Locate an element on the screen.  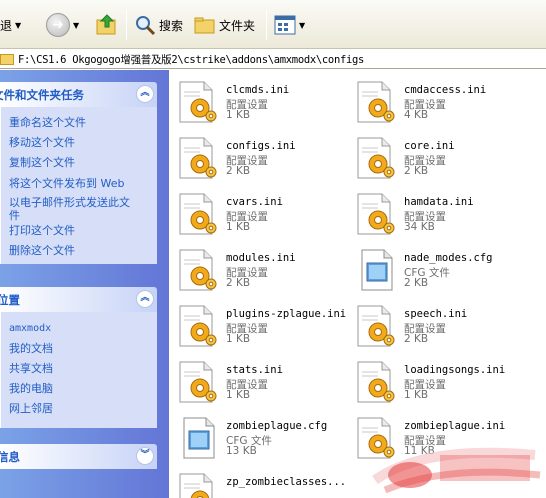
file-size: 34 KB is located at coordinates (419, 227).